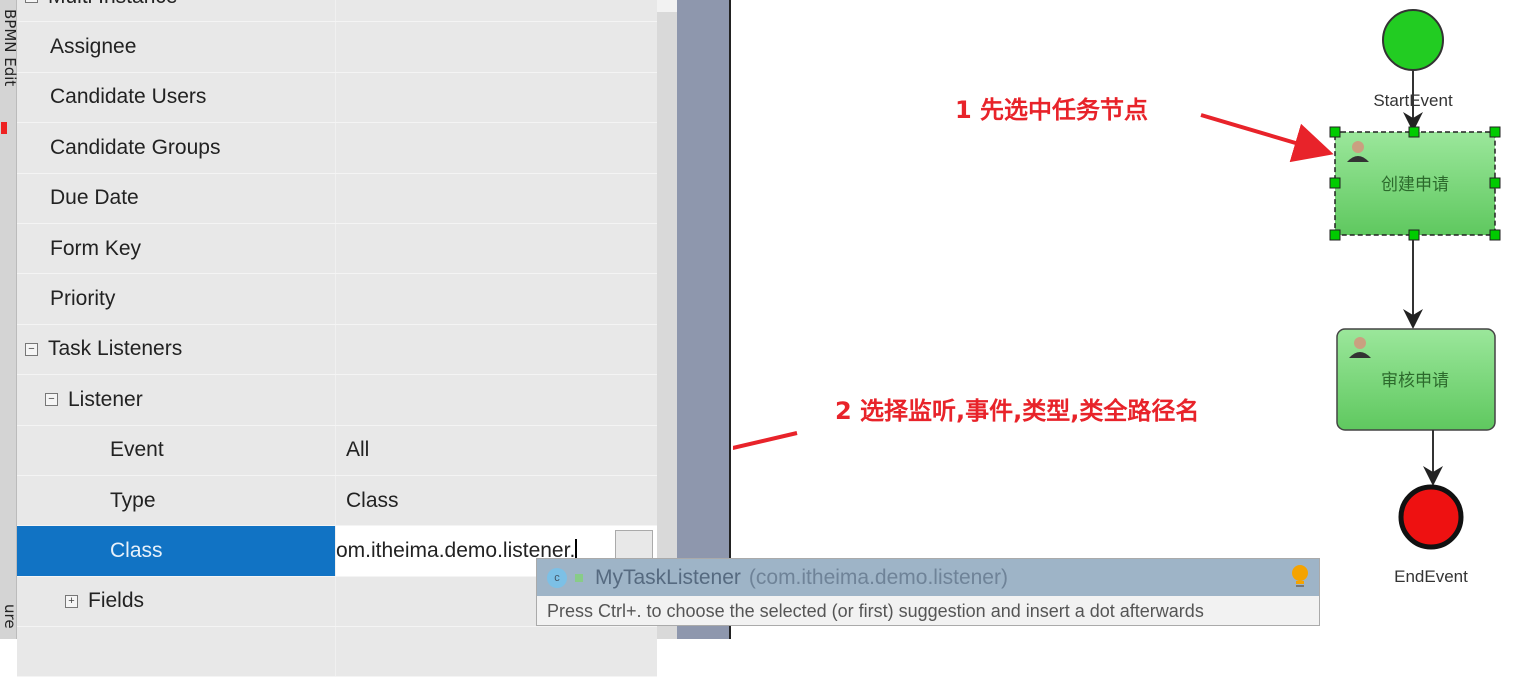 The height and width of the screenshot is (677, 1515). What do you see at coordinates (667, 319) in the screenshot?
I see `scrollbar` at bounding box center [667, 319].